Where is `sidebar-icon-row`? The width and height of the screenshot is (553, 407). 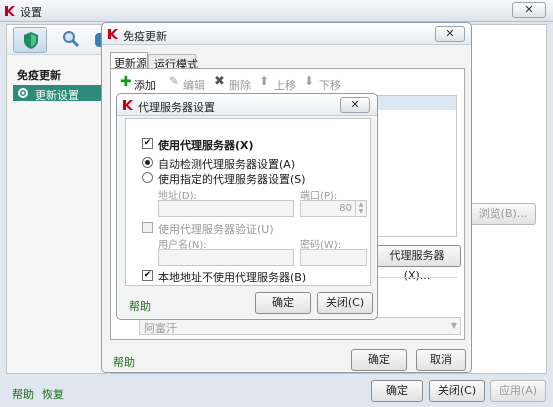
sidebar-icon-row is located at coordinates (56, 40).